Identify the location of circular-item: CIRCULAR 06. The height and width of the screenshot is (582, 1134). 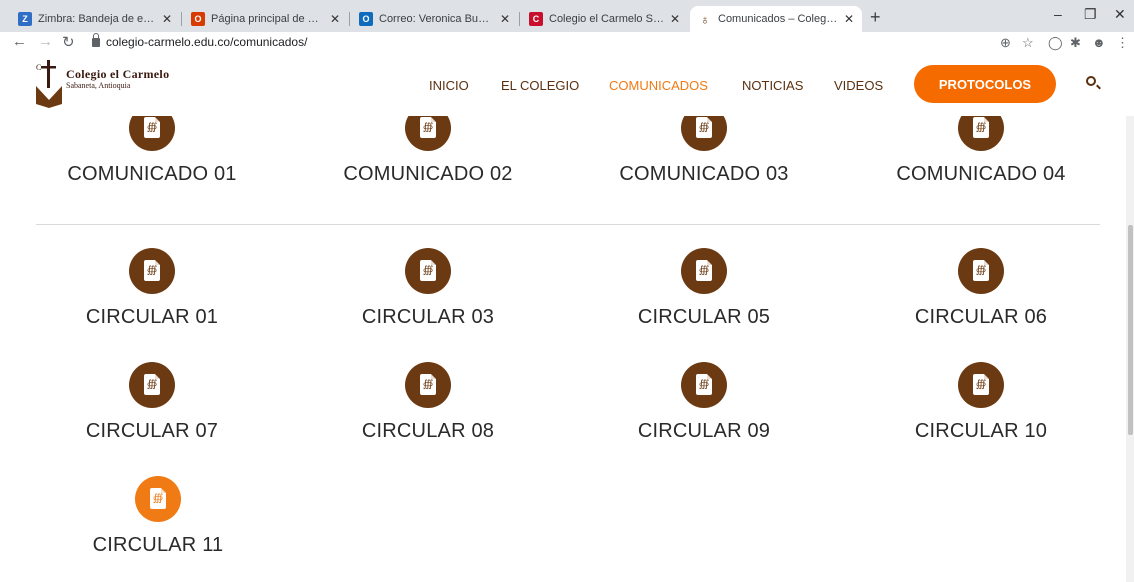
(981, 288).